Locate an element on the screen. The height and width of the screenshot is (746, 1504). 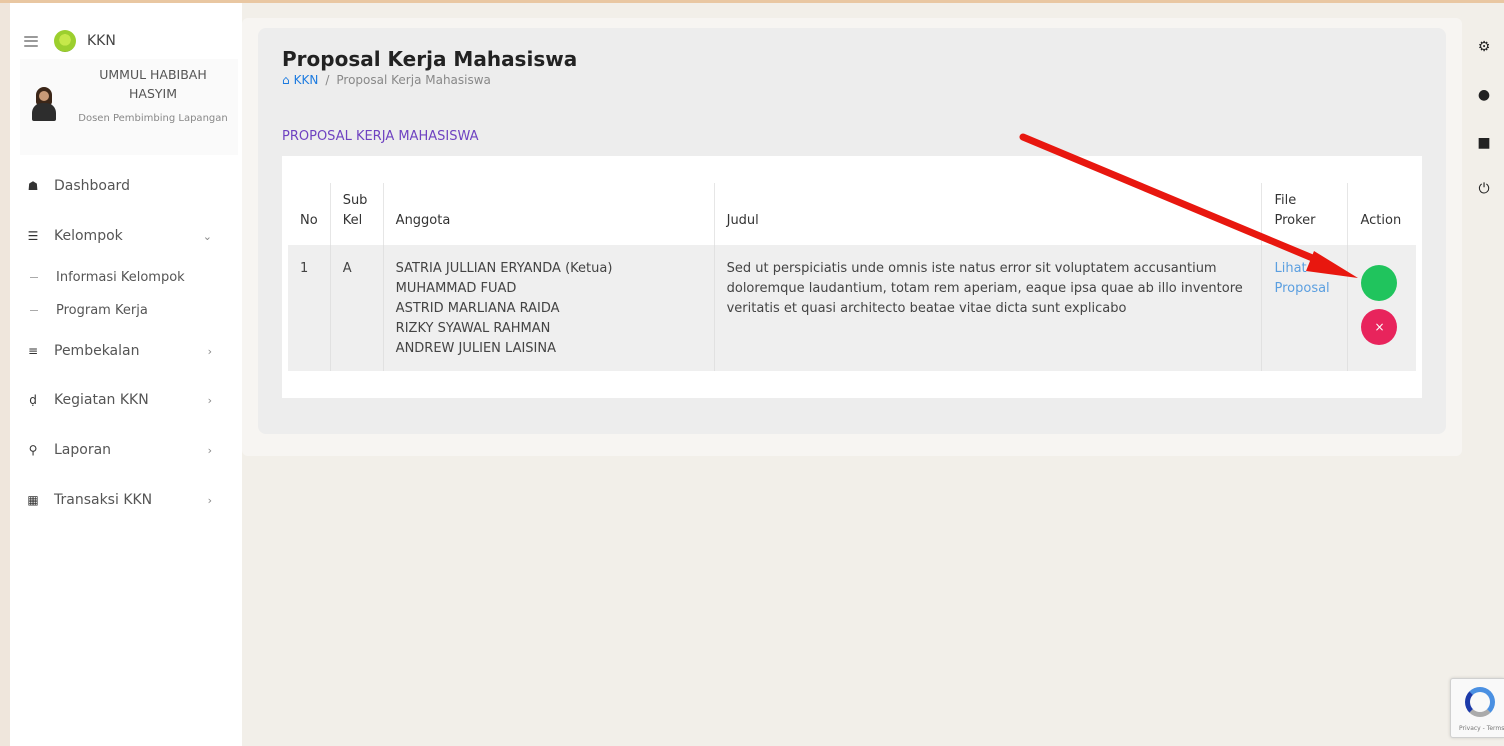
sidebar-subitem-informasi-kelompok: Informasi Kelompok is located at coordinates (107, 277).